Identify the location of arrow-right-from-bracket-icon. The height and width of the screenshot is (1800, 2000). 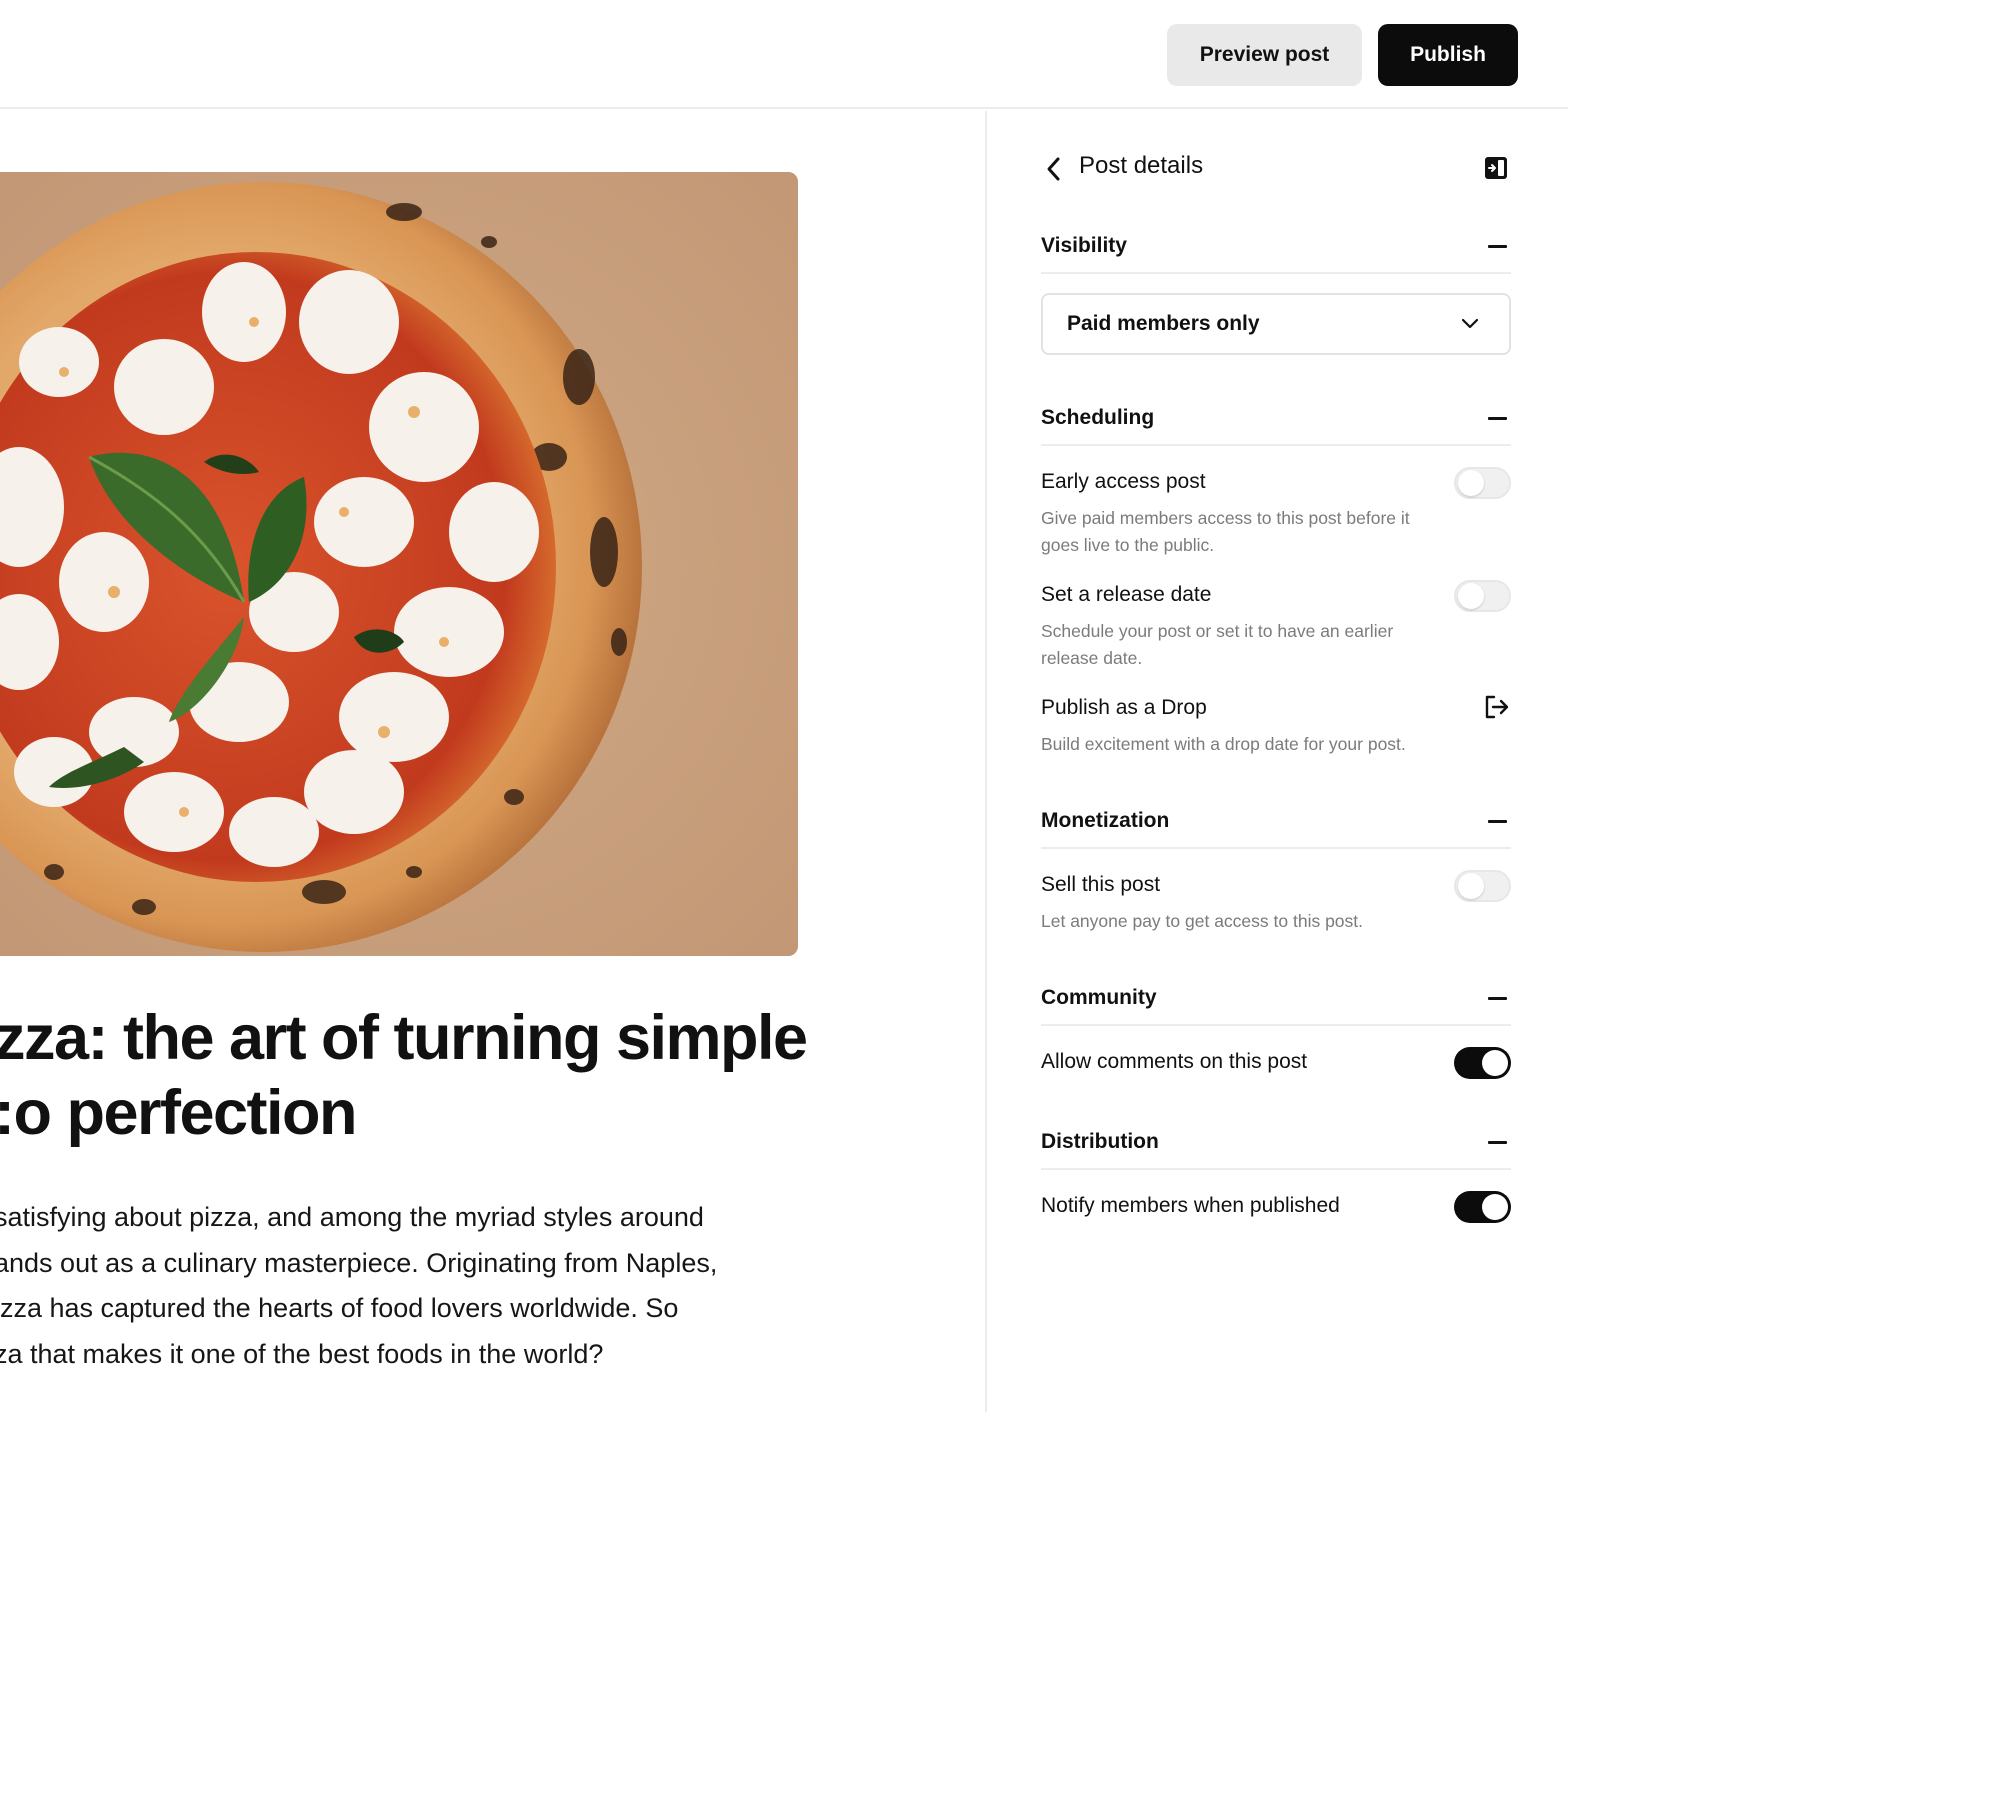
(1497, 707).